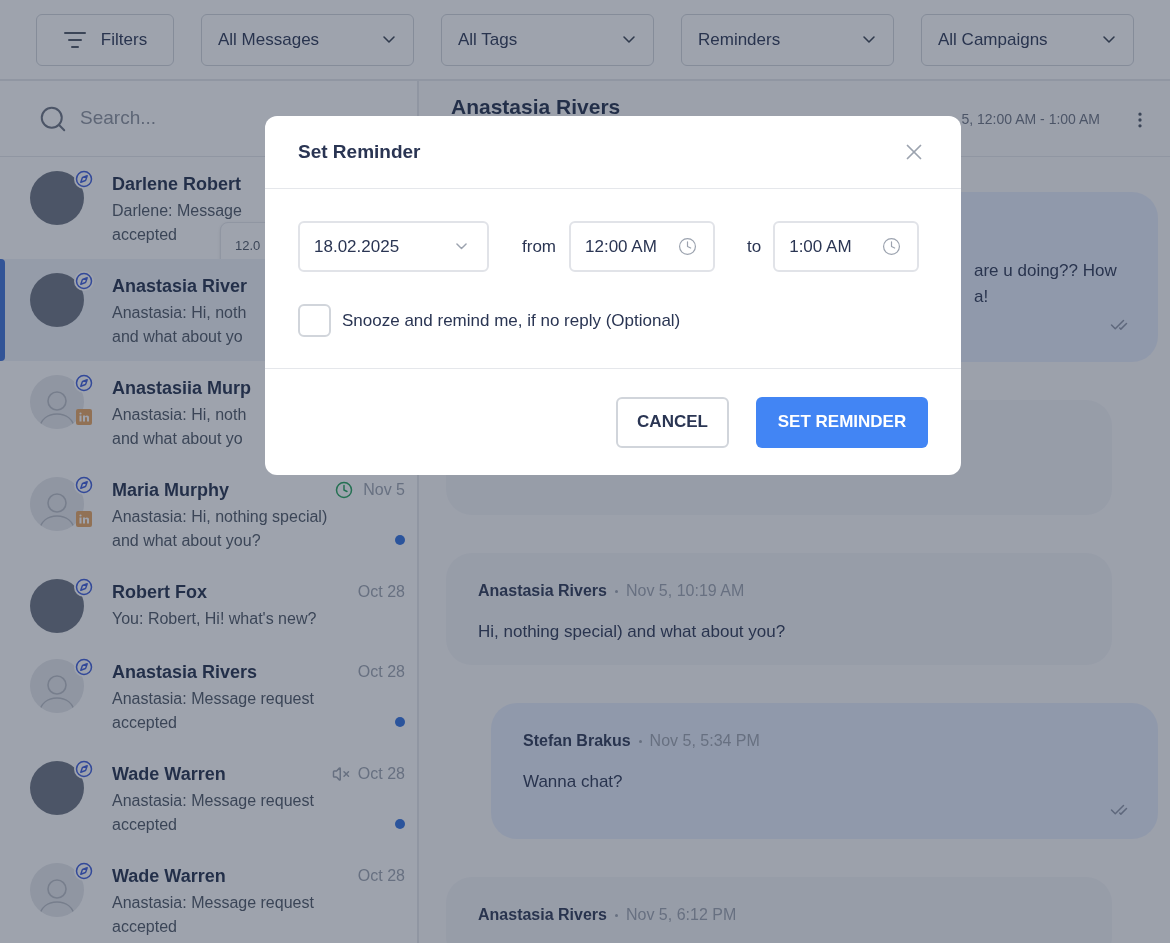 This screenshot has width=1170, height=943. What do you see at coordinates (642, 246) in the screenshot?
I see `time-field: 12:00 AM` at bounding box center [642, 246].